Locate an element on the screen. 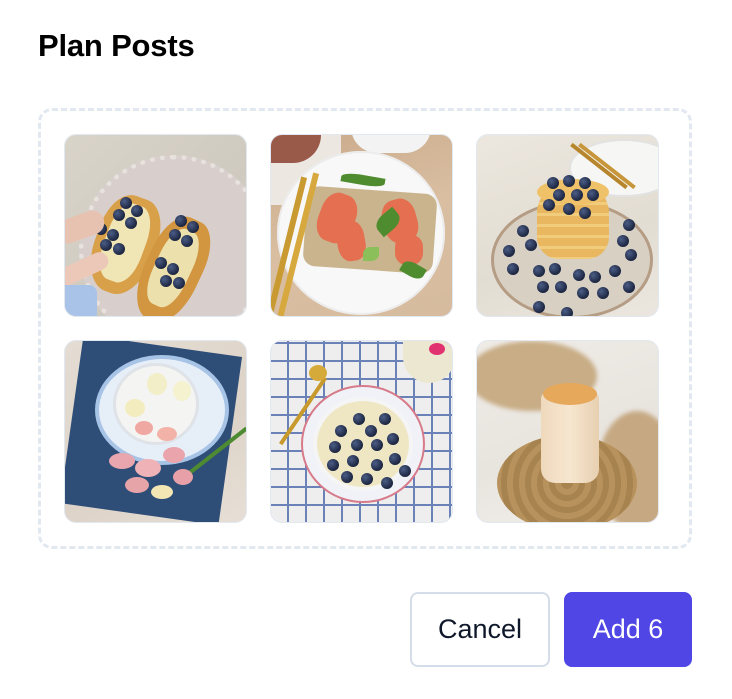 The width and height of the screenshot is (732, 699). add-posts-button: Add 6 is located at coordinates (628, 629).